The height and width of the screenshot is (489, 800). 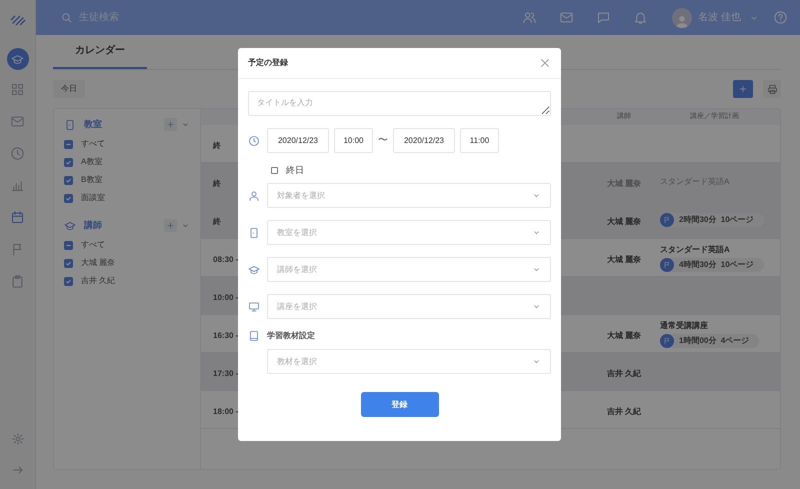 What do you see at coordinates (604, 17) in the screenshot?
I see `chat-icon` at bounding box center [604, 17].